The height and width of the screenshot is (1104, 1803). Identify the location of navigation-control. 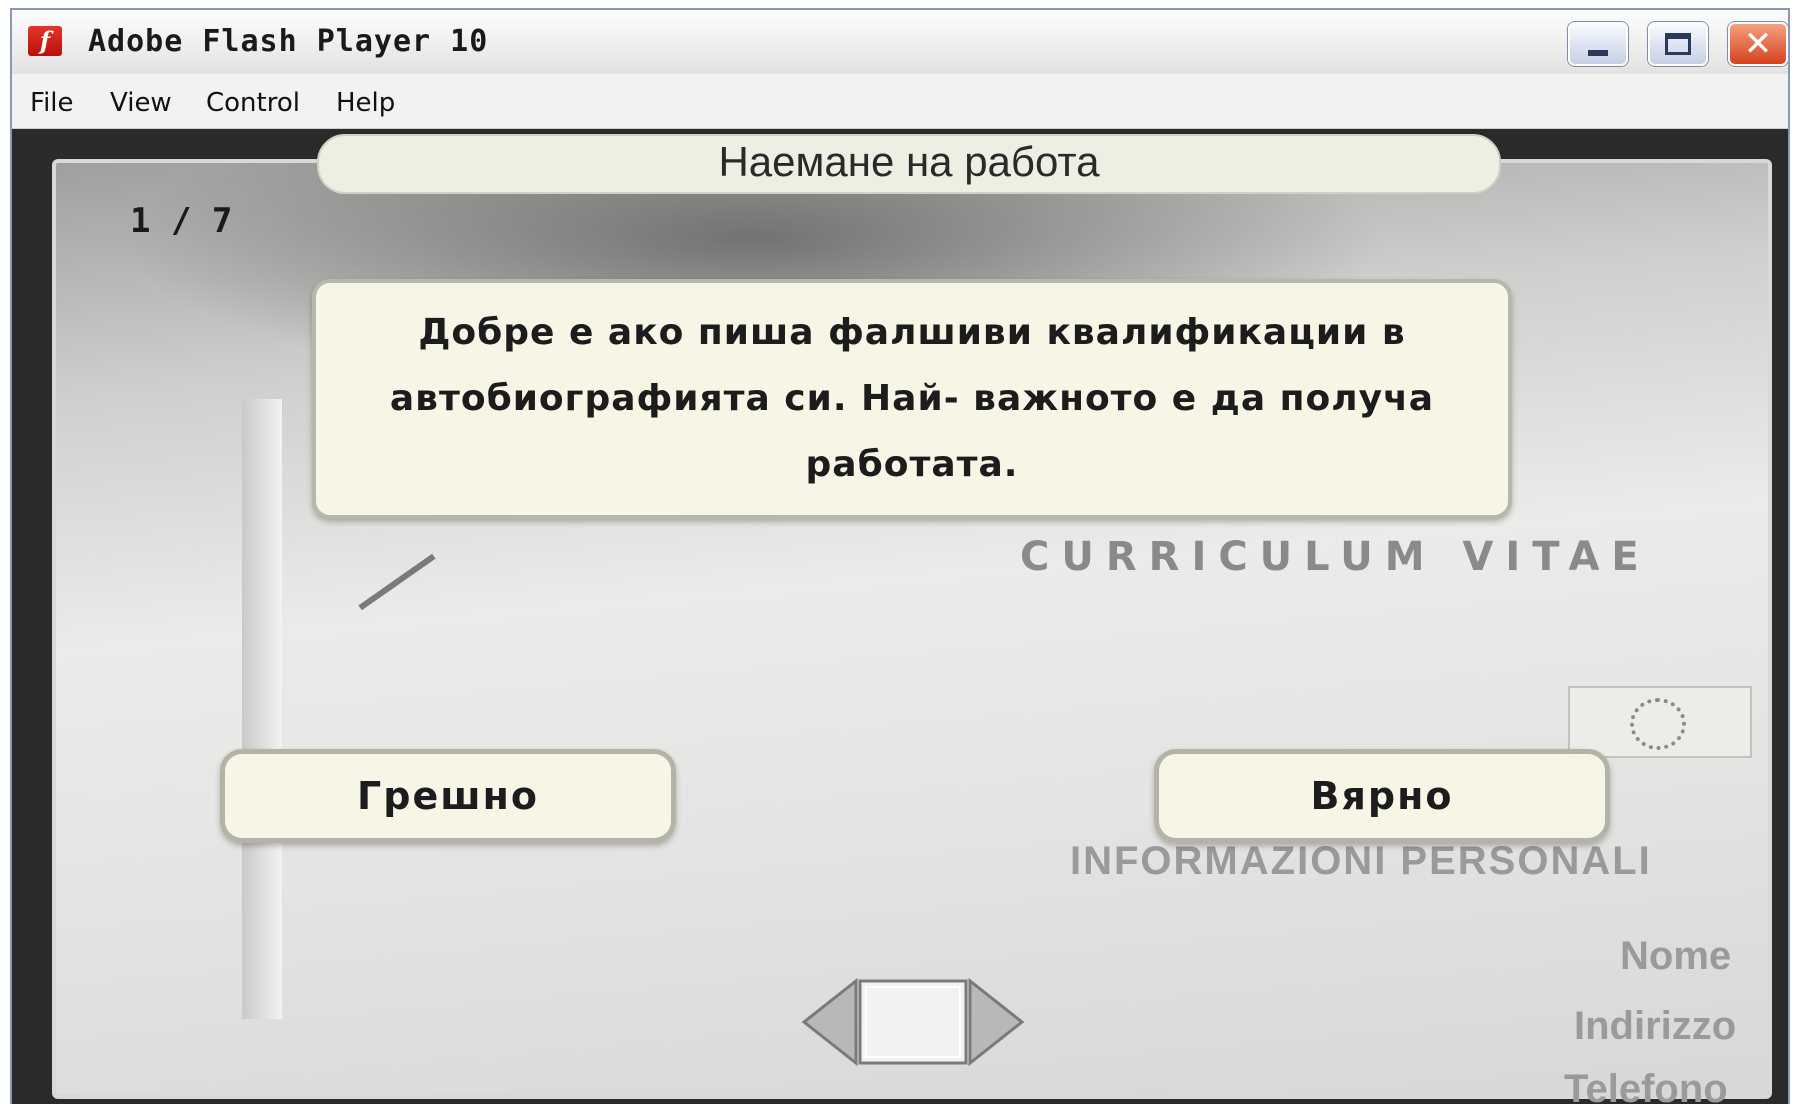
(913, 1022).